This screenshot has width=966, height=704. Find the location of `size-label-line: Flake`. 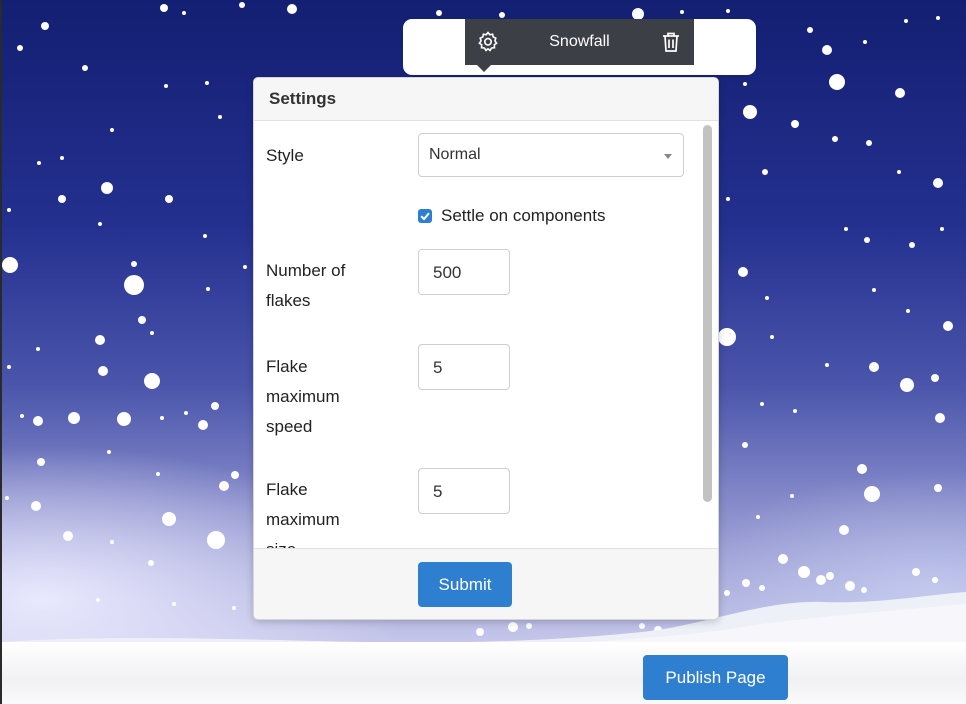

size-label-line: Flake is located at coordinates (287, 489).